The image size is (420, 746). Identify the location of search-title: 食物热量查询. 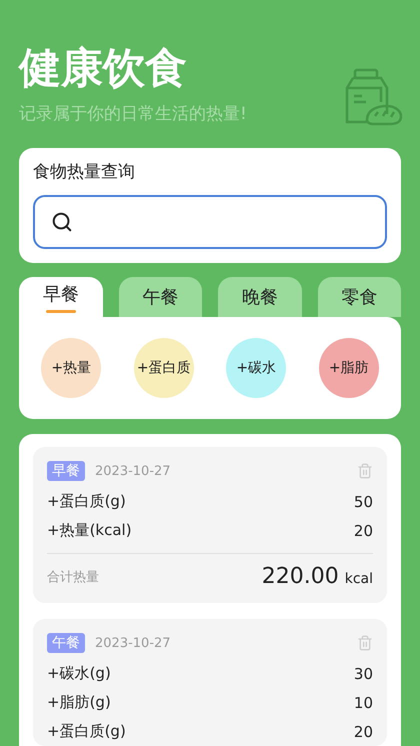
(84, 172).